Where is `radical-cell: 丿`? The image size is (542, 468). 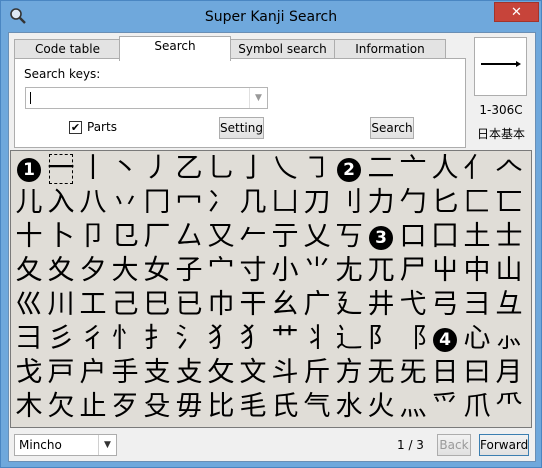 radical-cell: 丿 is located at coordinates (157, 169).